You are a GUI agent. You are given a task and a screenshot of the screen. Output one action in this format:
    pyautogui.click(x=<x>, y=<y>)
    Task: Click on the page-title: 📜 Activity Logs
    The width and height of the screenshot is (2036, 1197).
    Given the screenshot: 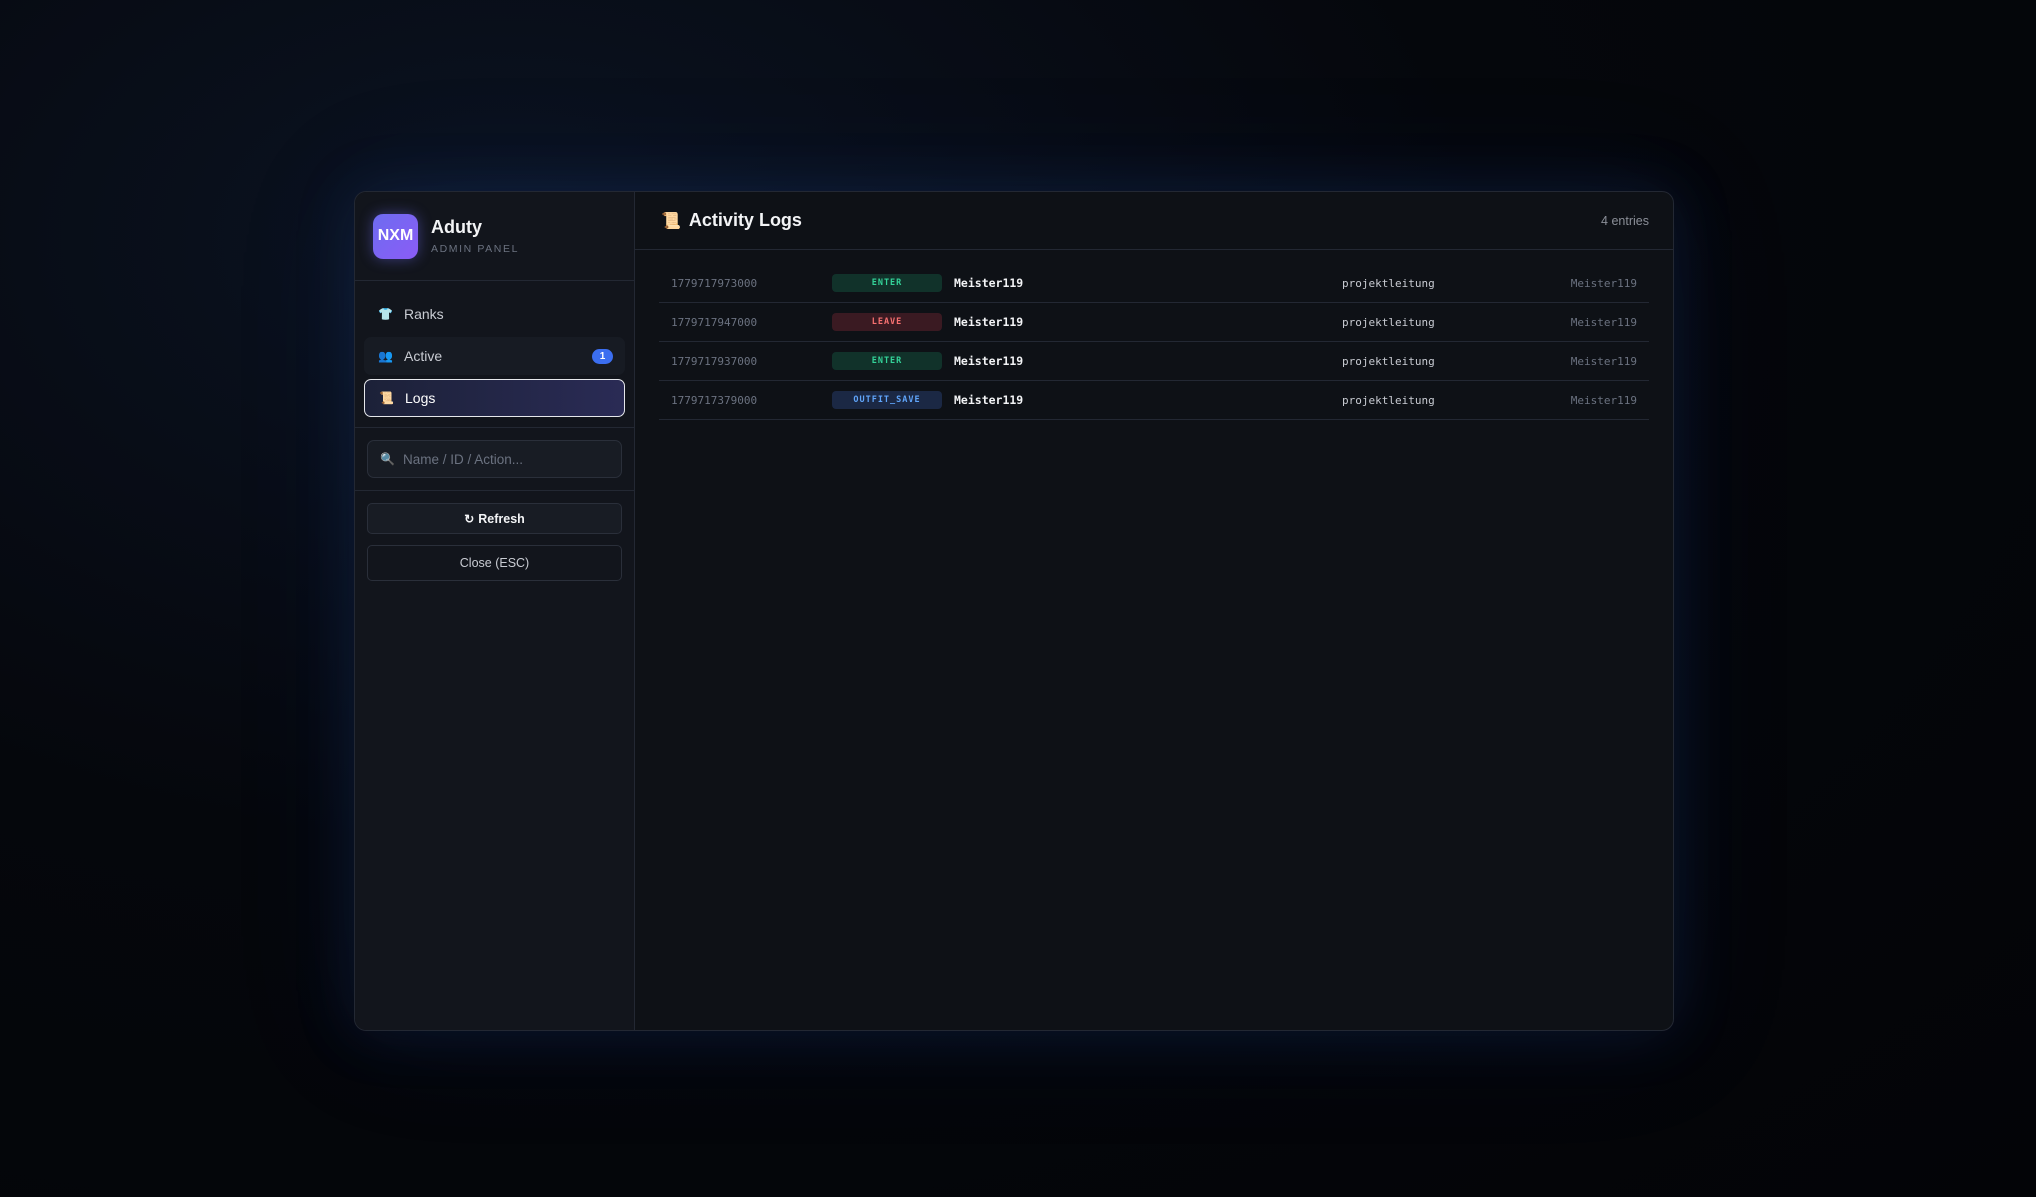 What is the action you would take?
    pyautogui.click(x=731, y=220)
    